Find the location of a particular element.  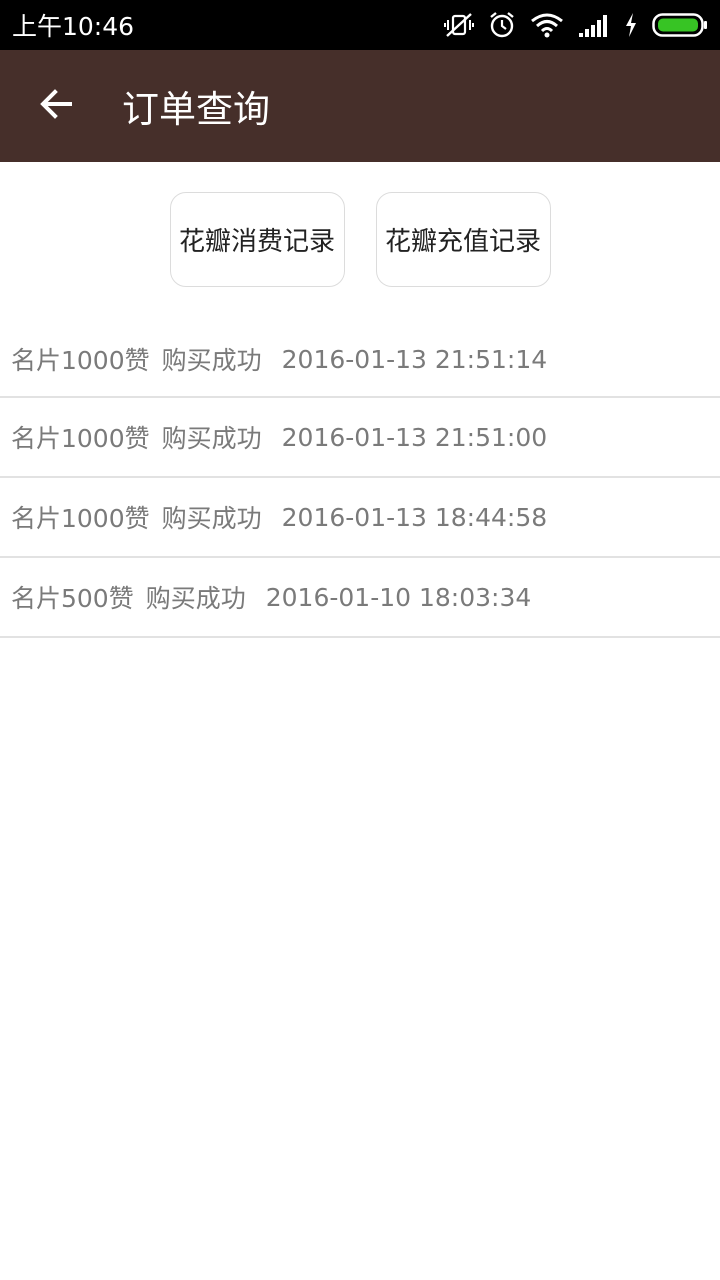

order-row: 名片1000赞 购买成功 2016-01-13 21:51:14 is located at coordinates (360, 360).